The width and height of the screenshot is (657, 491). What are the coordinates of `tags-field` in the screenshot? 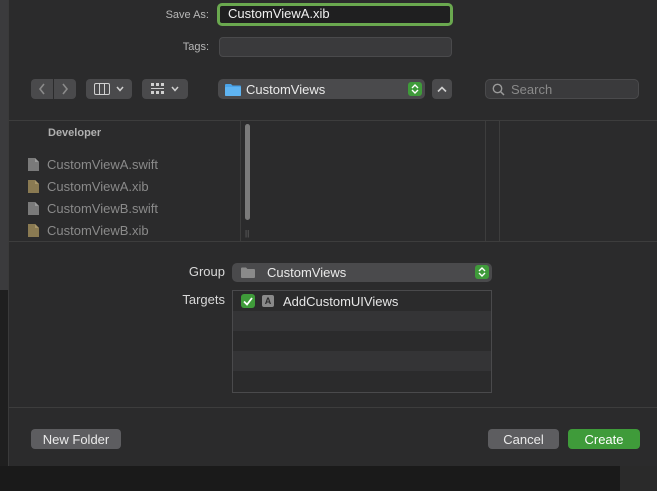 It's located at (335, 47).